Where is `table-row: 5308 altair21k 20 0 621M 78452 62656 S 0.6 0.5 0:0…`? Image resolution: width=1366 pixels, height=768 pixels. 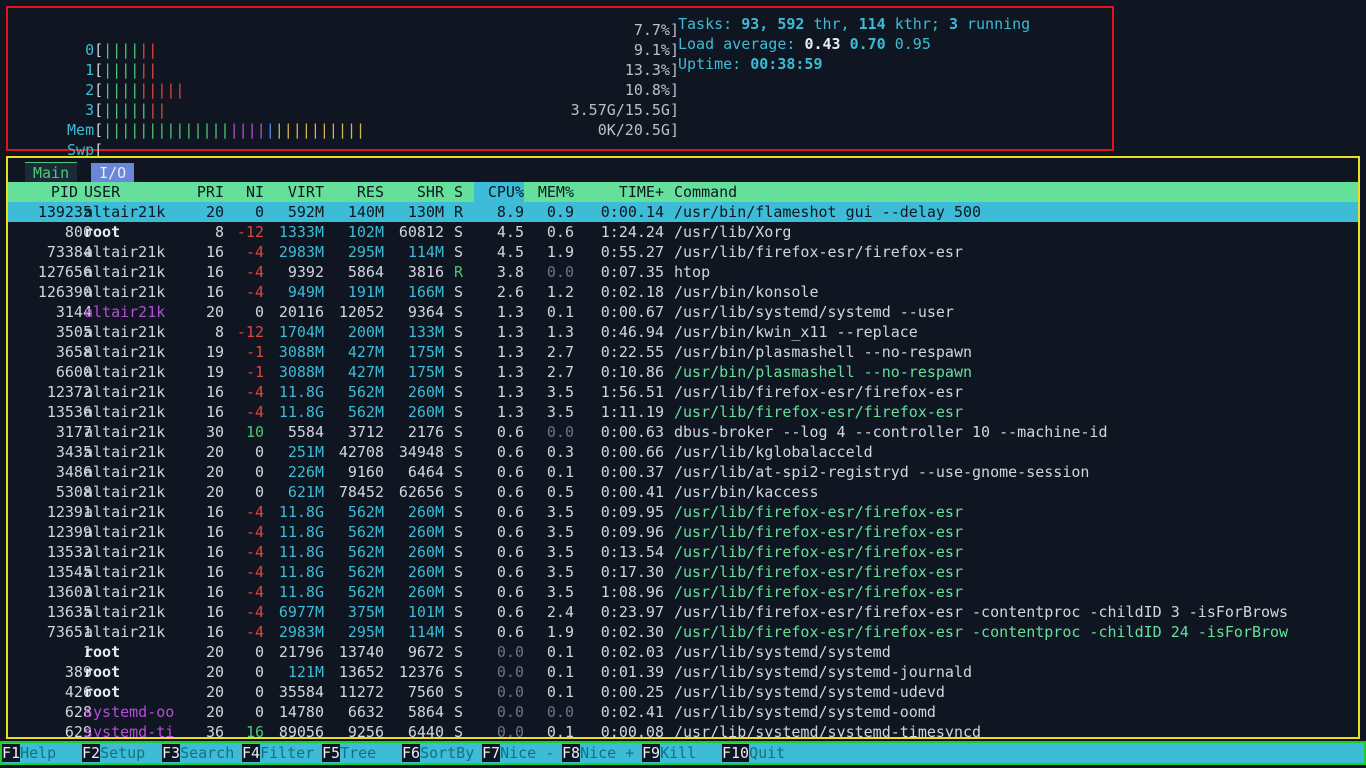 table-row: 5308 altair21k 20 0 621M 78452 62656 S 0.6 0.5 0:0… is located at coordinates (683, 492).